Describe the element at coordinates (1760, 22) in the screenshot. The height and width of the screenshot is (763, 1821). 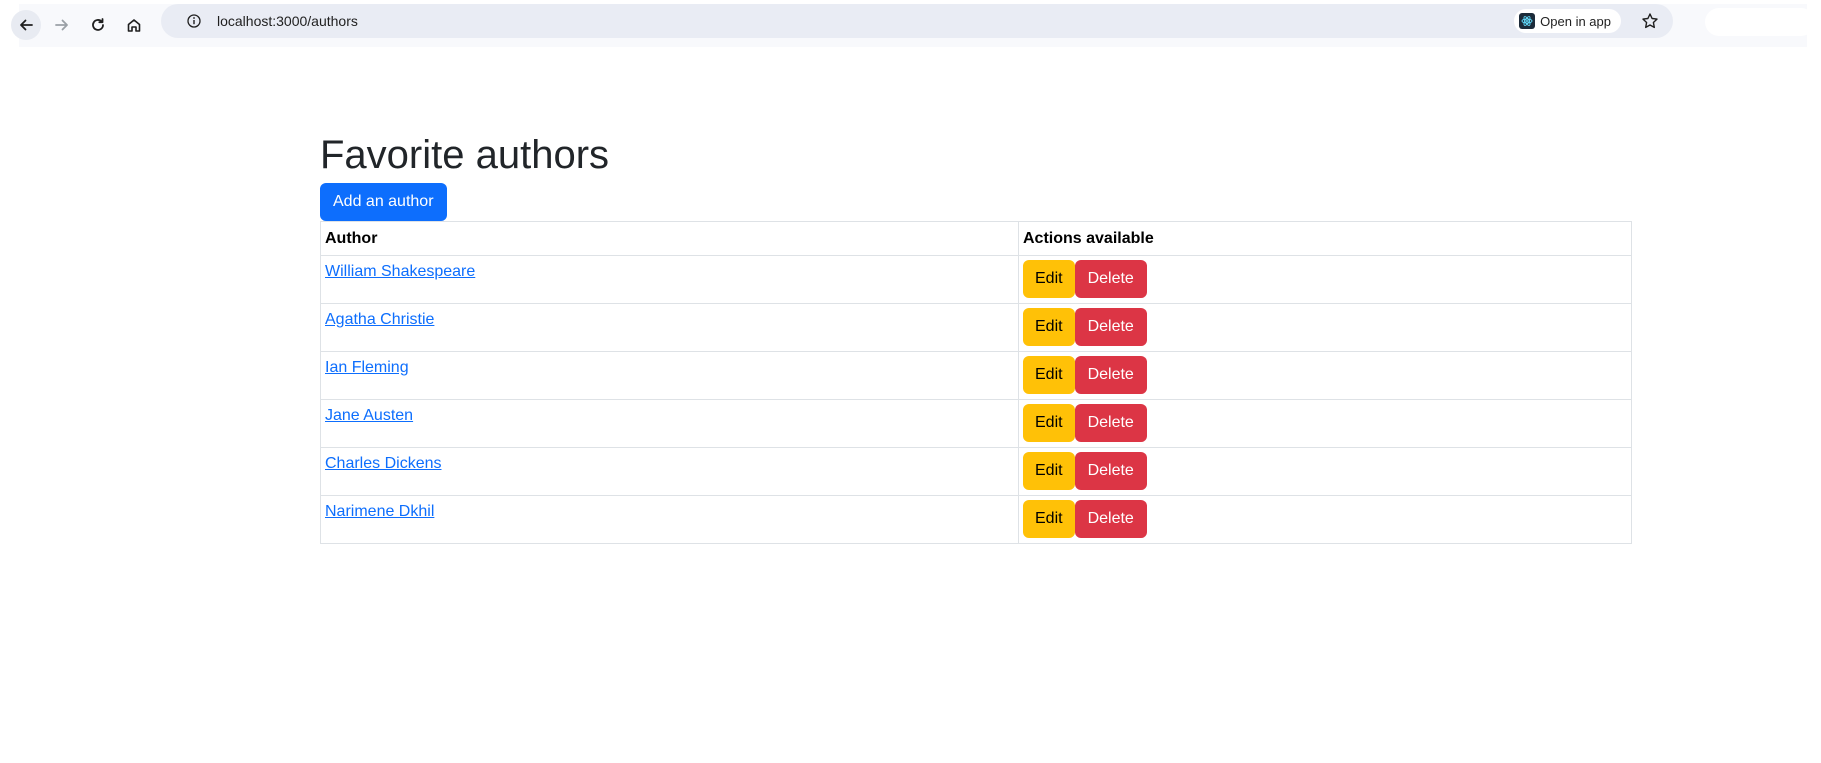
I see `extensions-area` at that location.